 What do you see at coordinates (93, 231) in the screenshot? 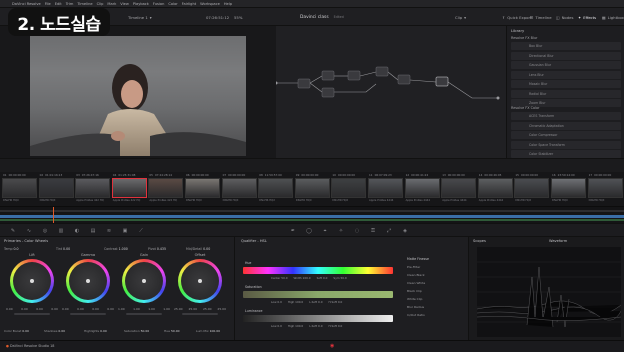
I see `rgb-mixer-icon: ▤` at bounding box center [93, 231].